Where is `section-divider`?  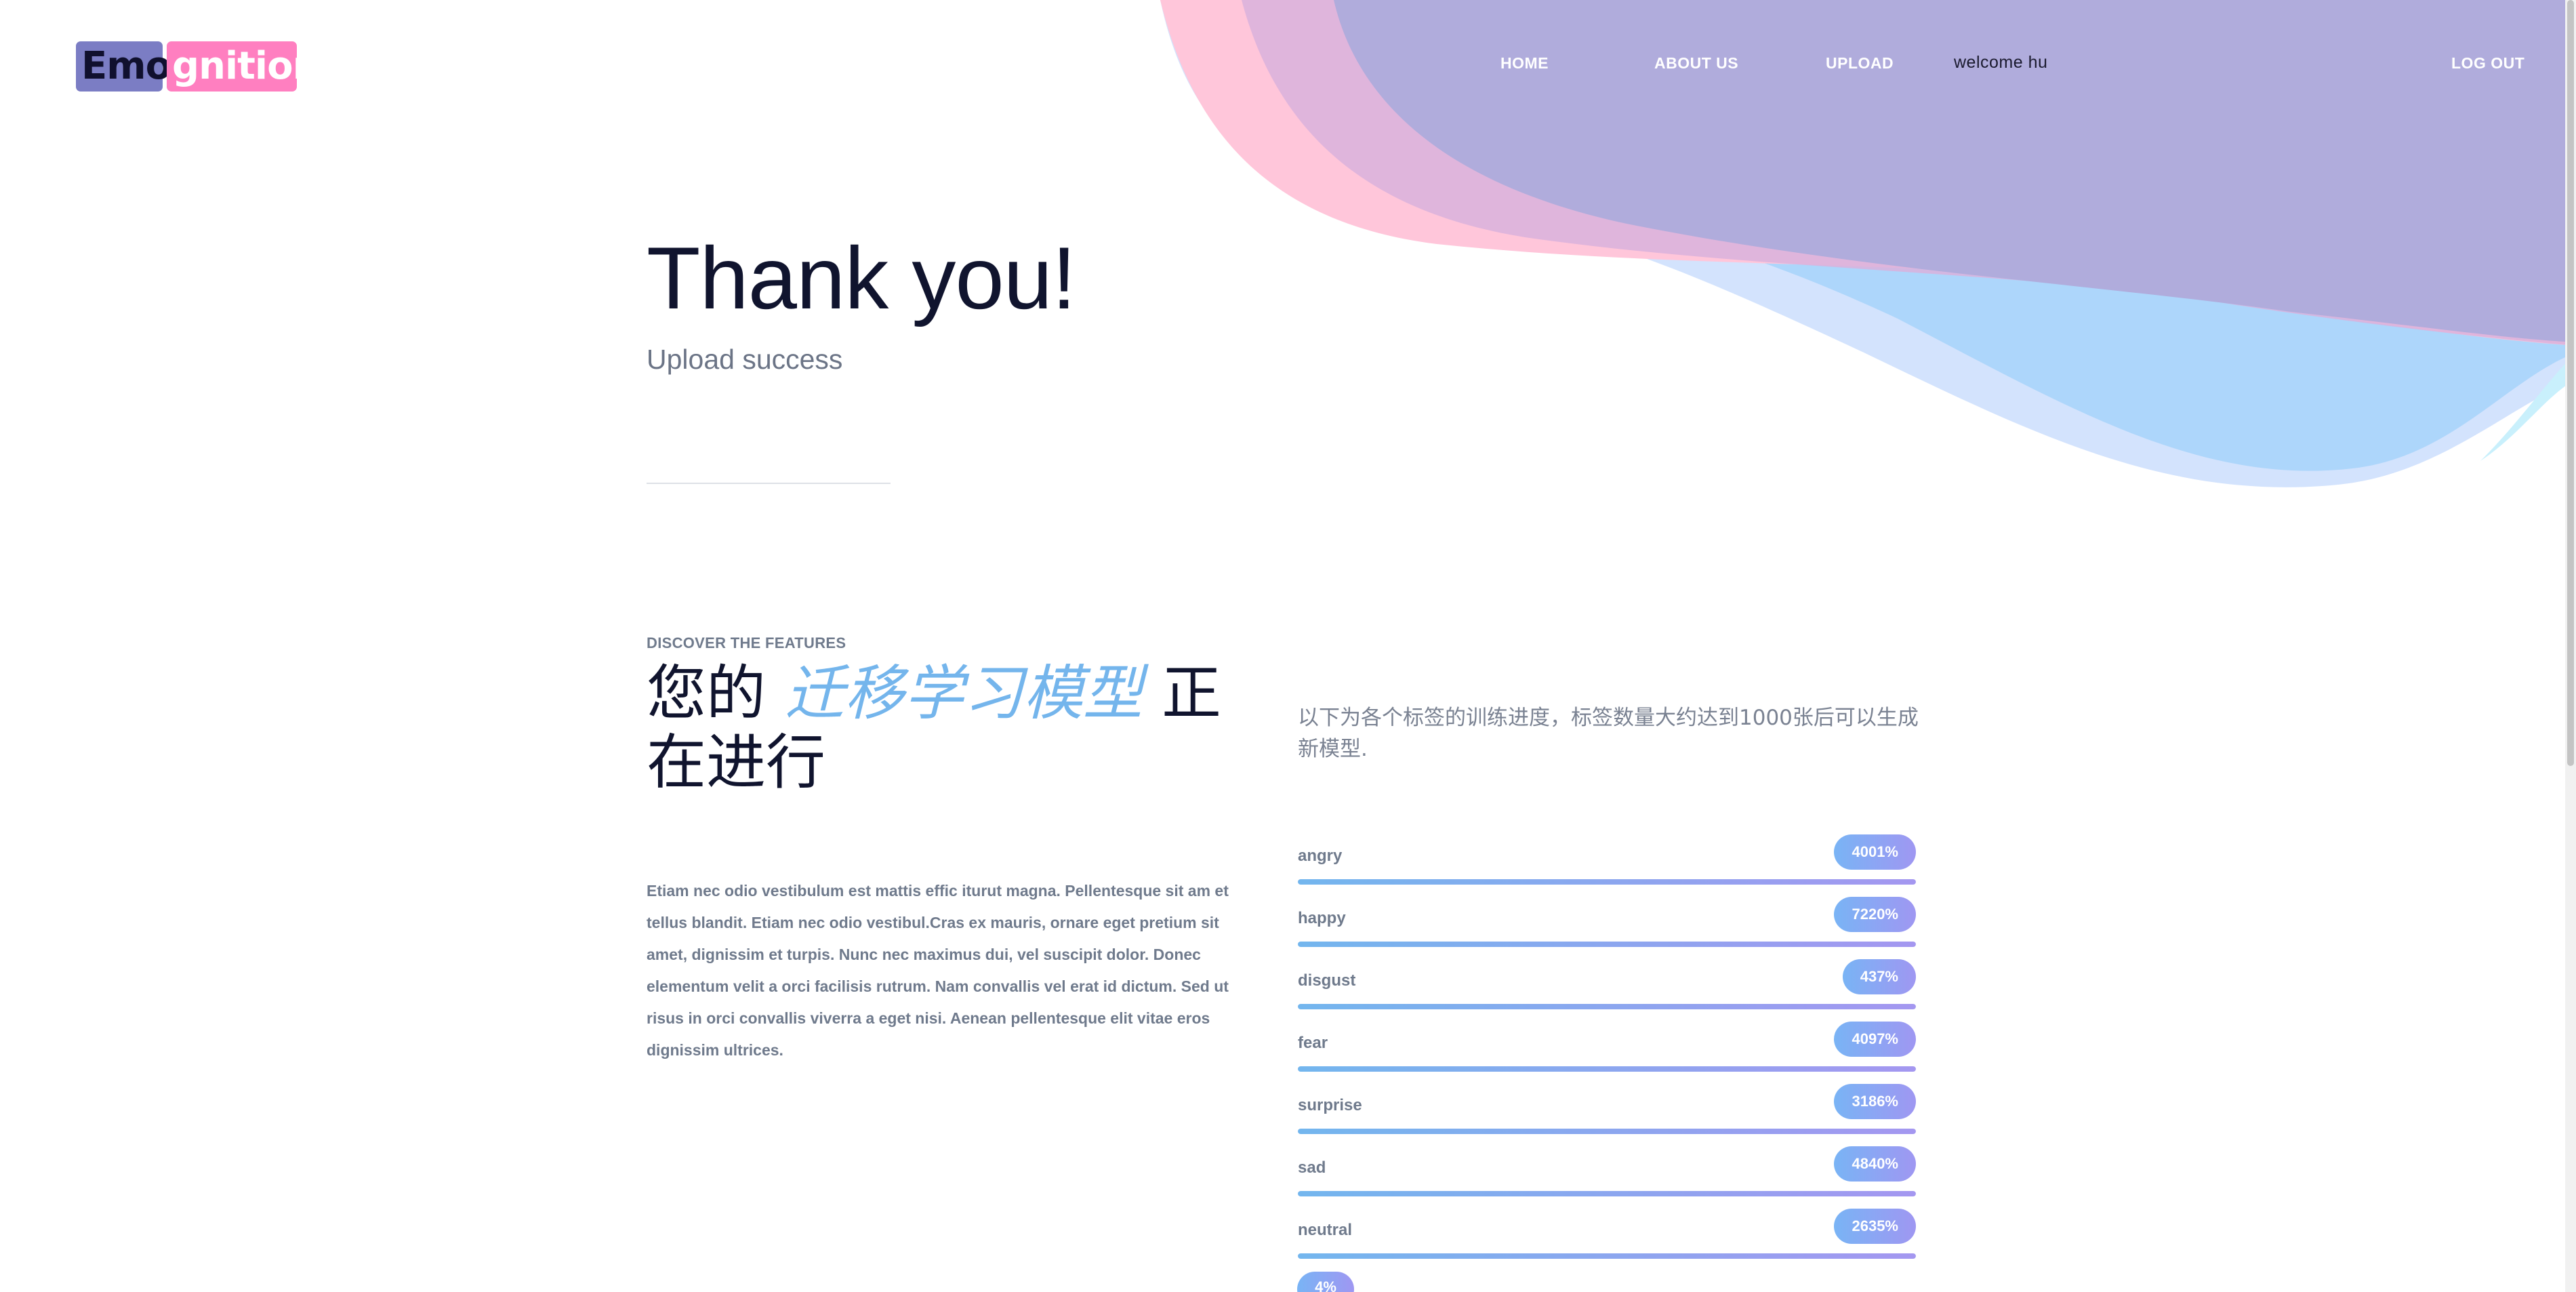 section-divider is located at coordinates (769, 483).